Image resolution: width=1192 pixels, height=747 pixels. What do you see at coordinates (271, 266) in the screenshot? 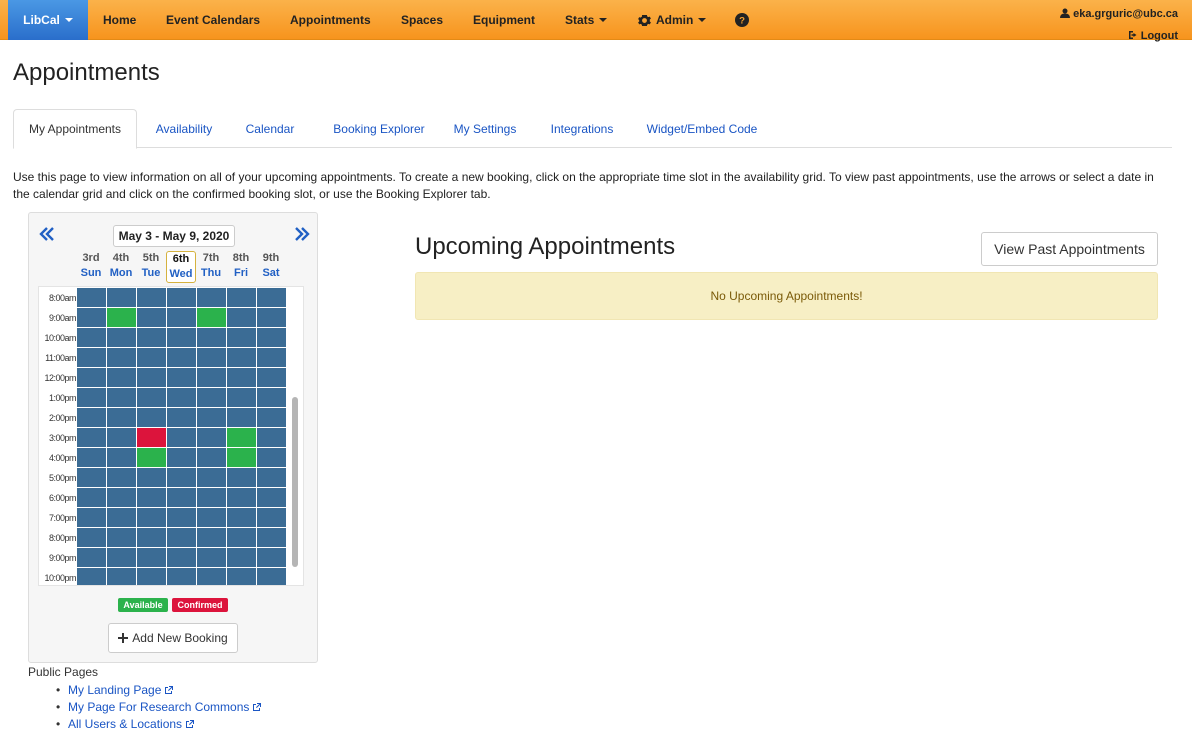
I see `day-header-sat: 9th Sat` at bounding box center [271, 266].